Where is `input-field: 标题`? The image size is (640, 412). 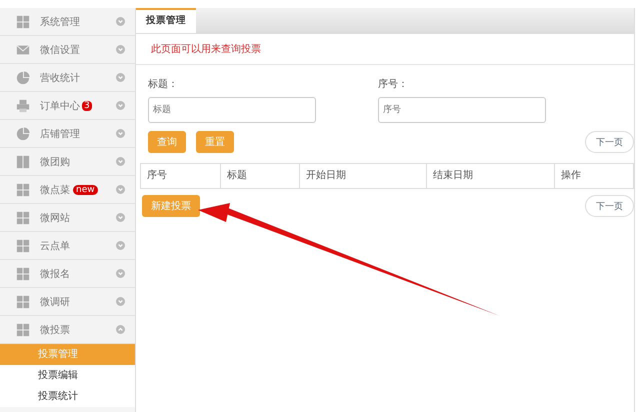
input-field: 标题 is located at coordinates (232, 110).